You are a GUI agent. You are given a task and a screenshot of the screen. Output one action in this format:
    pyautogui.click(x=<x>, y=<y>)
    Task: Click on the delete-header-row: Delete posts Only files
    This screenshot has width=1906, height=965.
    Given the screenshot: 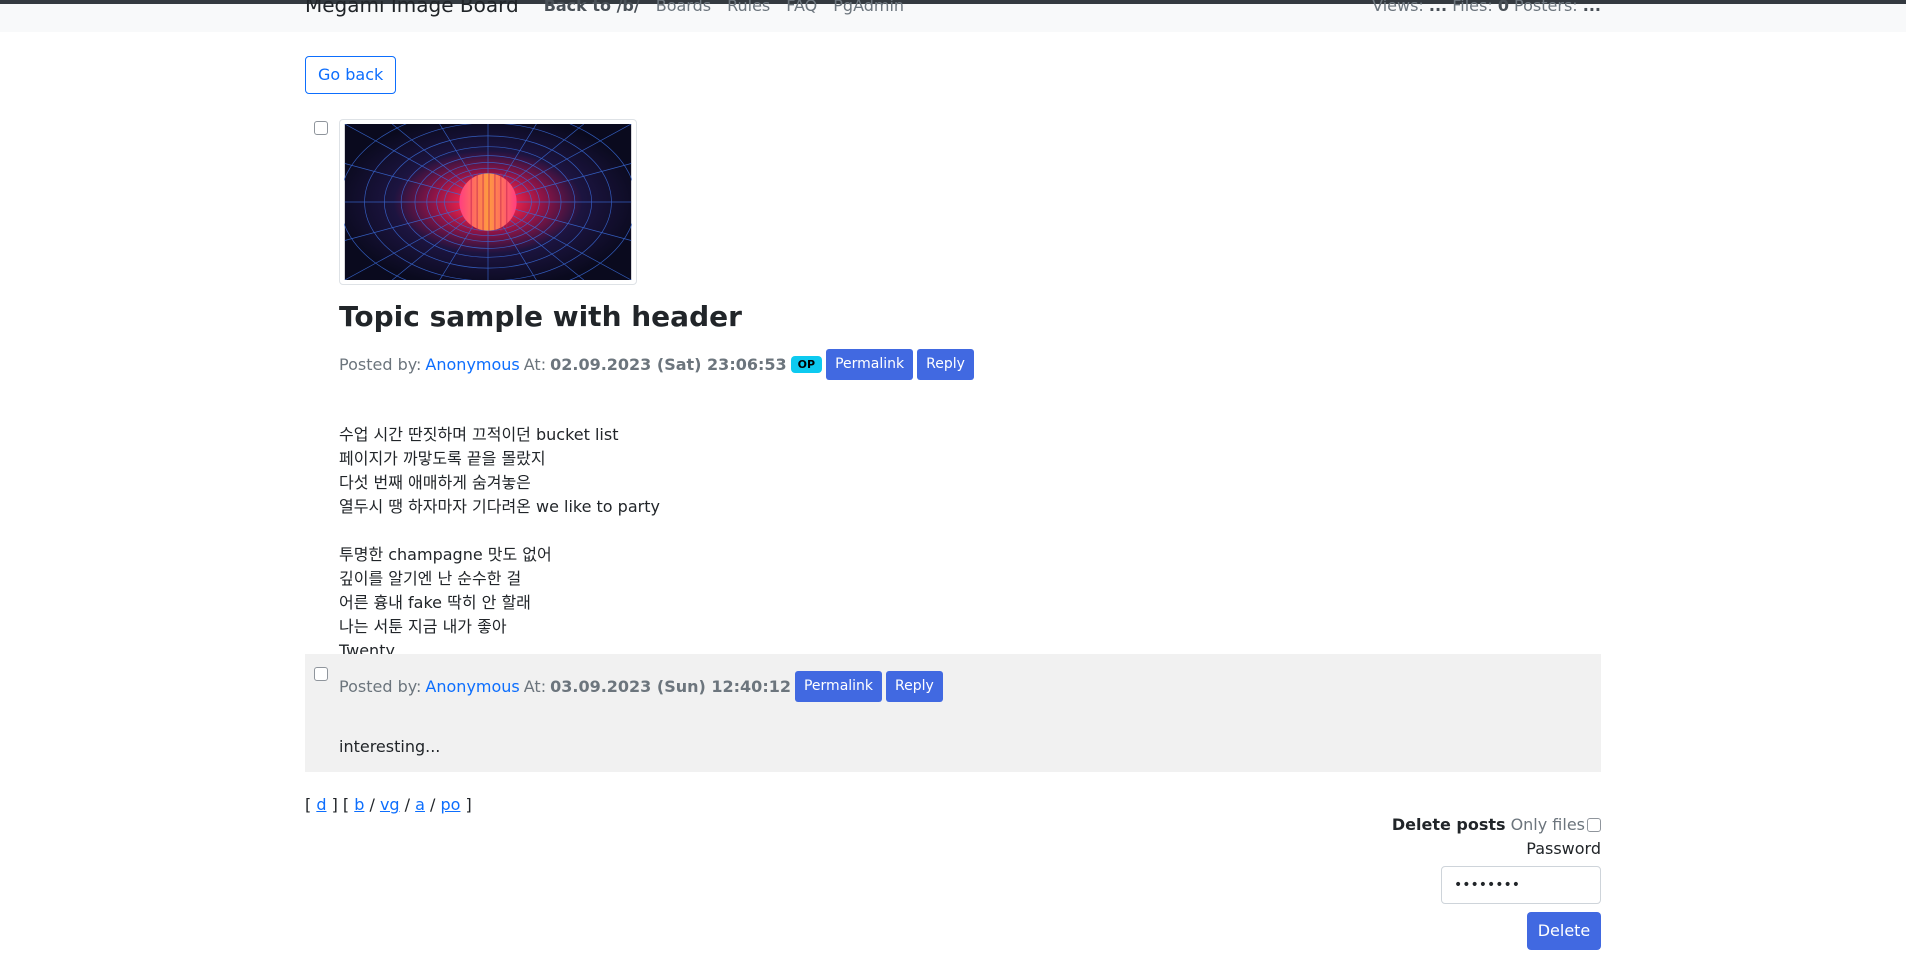 What is the action you would take?
    pyautogui.click(x=1496, y=824)
    